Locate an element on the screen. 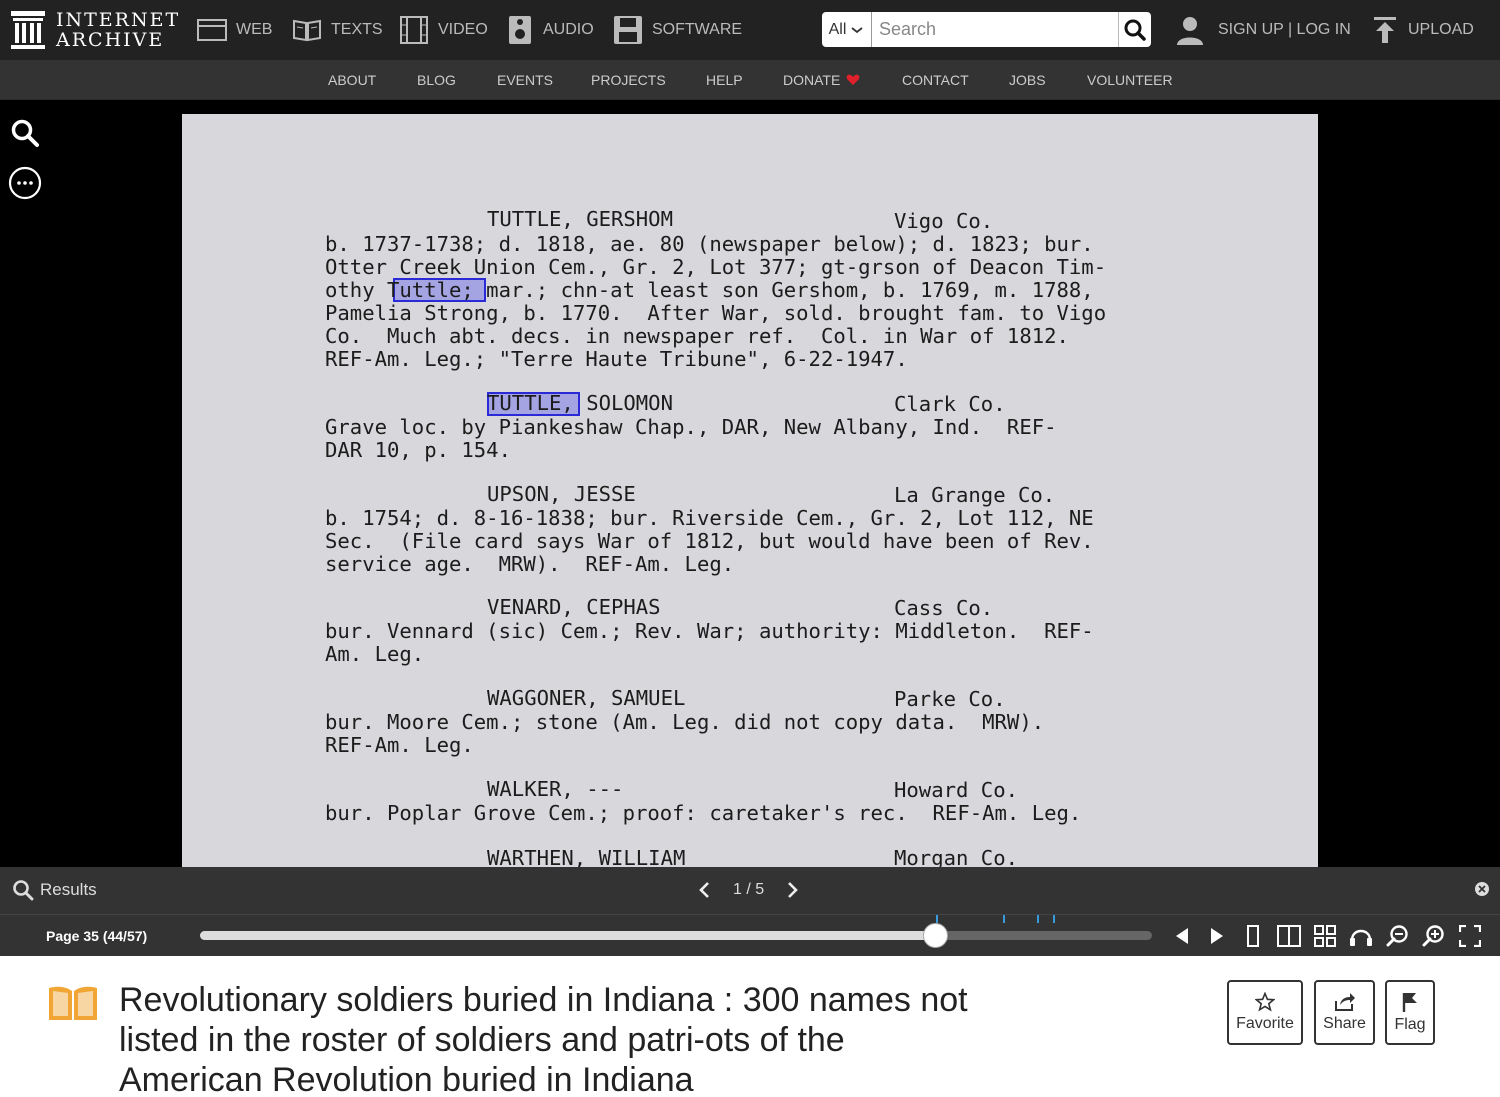 This screenshot has height=1097, width=1500. previous-page-button is located at coordinates (1182, 936).